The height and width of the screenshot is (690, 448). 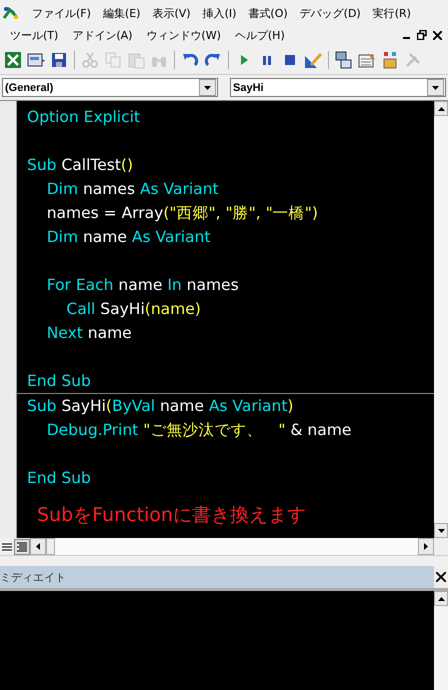 I want to click on code-line: Next name, so click(x=89, y=333).